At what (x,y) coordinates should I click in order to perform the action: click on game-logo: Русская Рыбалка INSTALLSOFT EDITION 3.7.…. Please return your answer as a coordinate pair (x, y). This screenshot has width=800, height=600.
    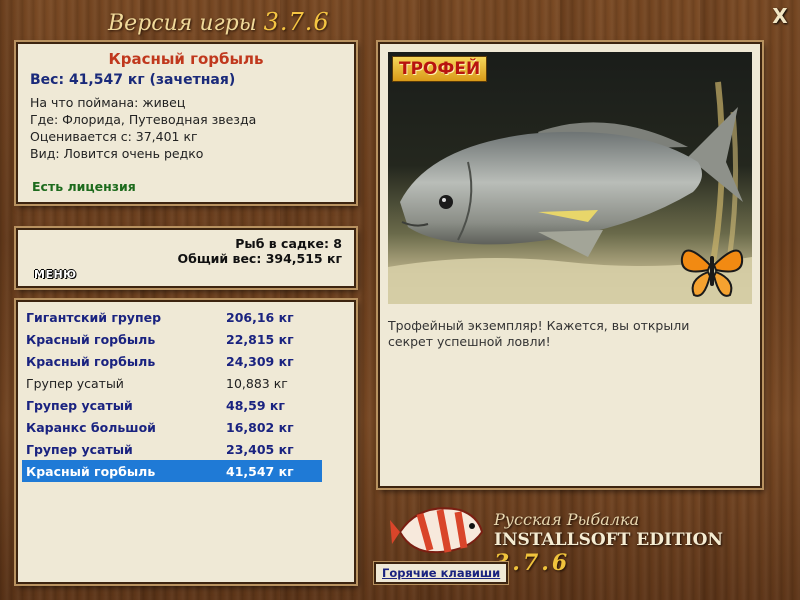
    Looking at the image, I should click on (595, 534).